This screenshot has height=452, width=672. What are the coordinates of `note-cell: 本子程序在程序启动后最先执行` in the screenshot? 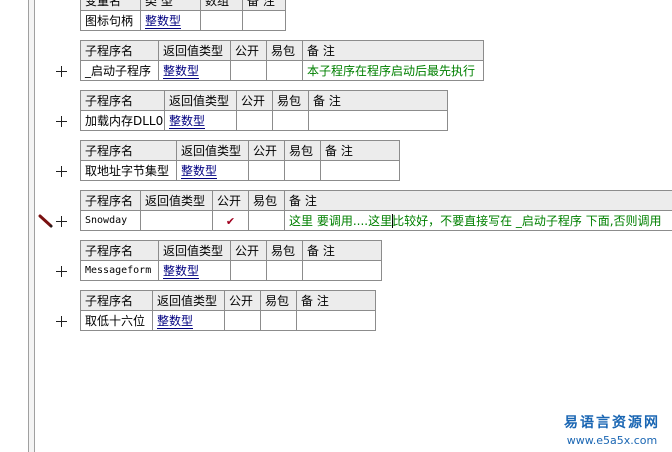 It's located at (393, 70).